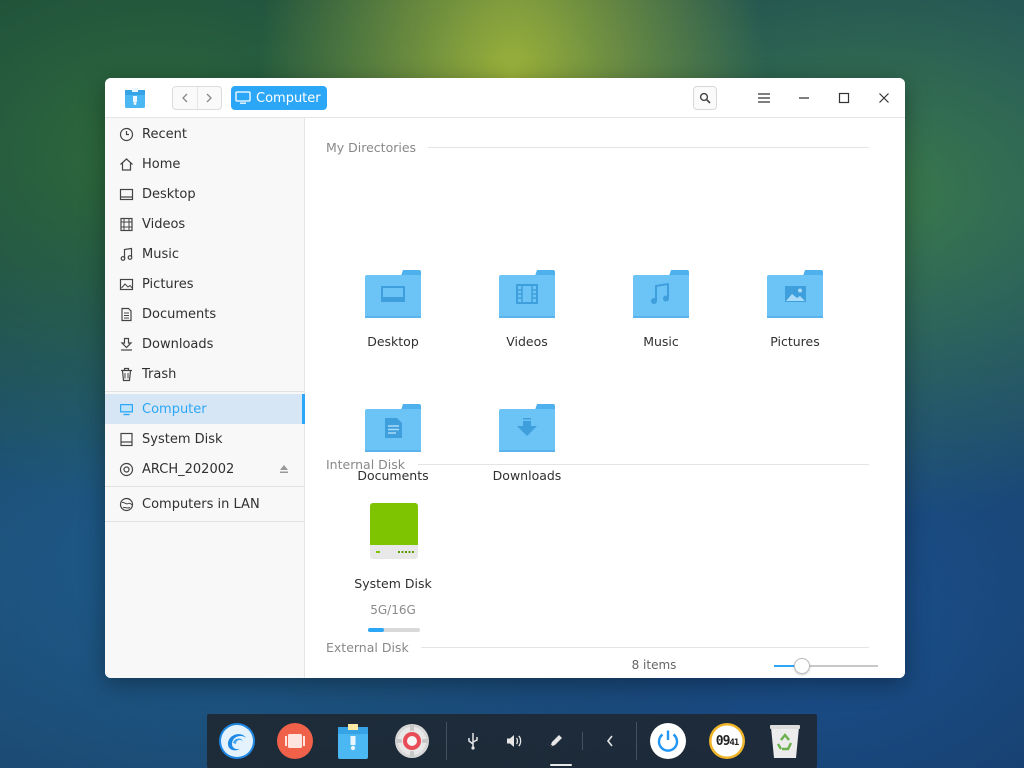 This screenshot has width=1024, height=768. I want to click on clock-minutes: 41, so click(734, 742).